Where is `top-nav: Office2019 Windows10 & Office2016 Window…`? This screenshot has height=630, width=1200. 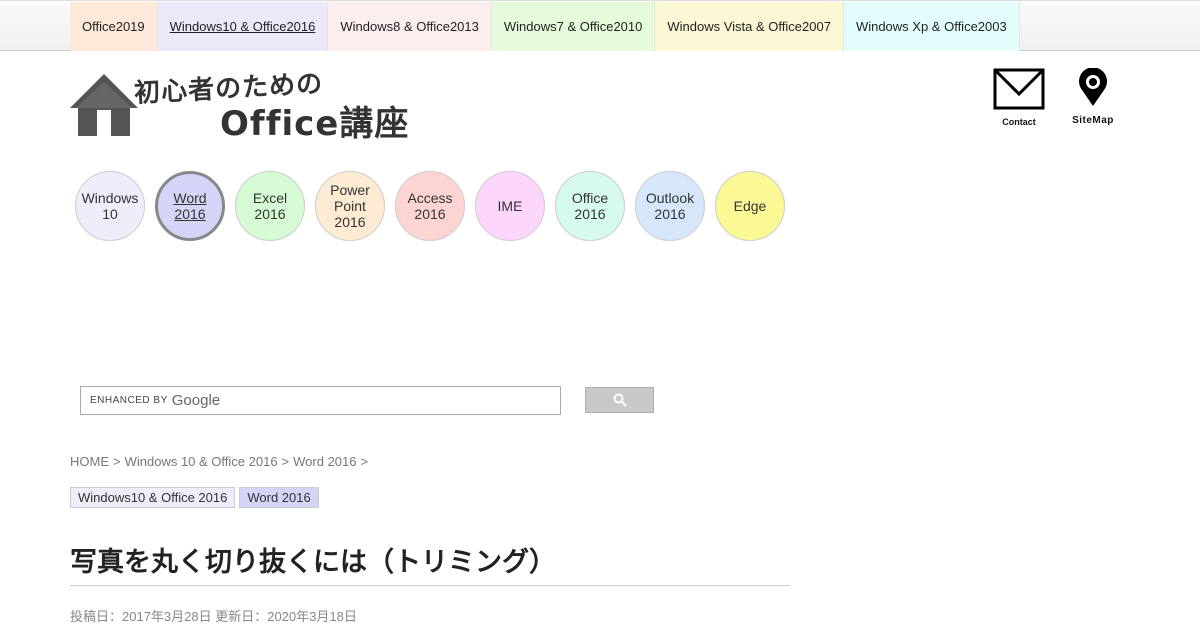 top-nav: Office2019 Windows10 & Office2016 Window… is located at coordinates (545, 26).